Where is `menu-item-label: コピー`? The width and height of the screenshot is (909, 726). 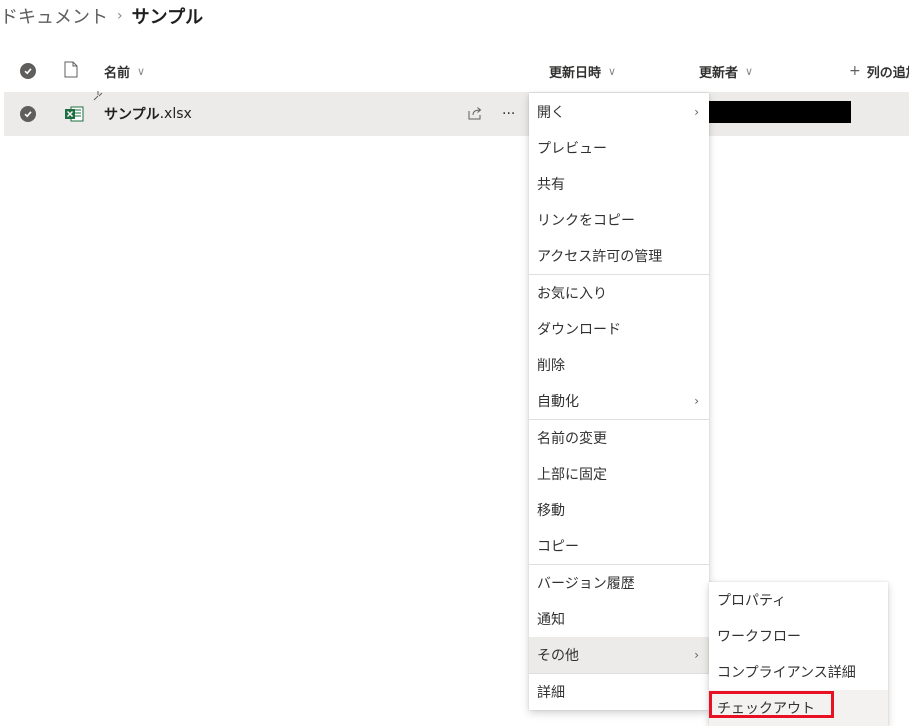 menu-item-label: コピー is located at coordinates (558, 547).